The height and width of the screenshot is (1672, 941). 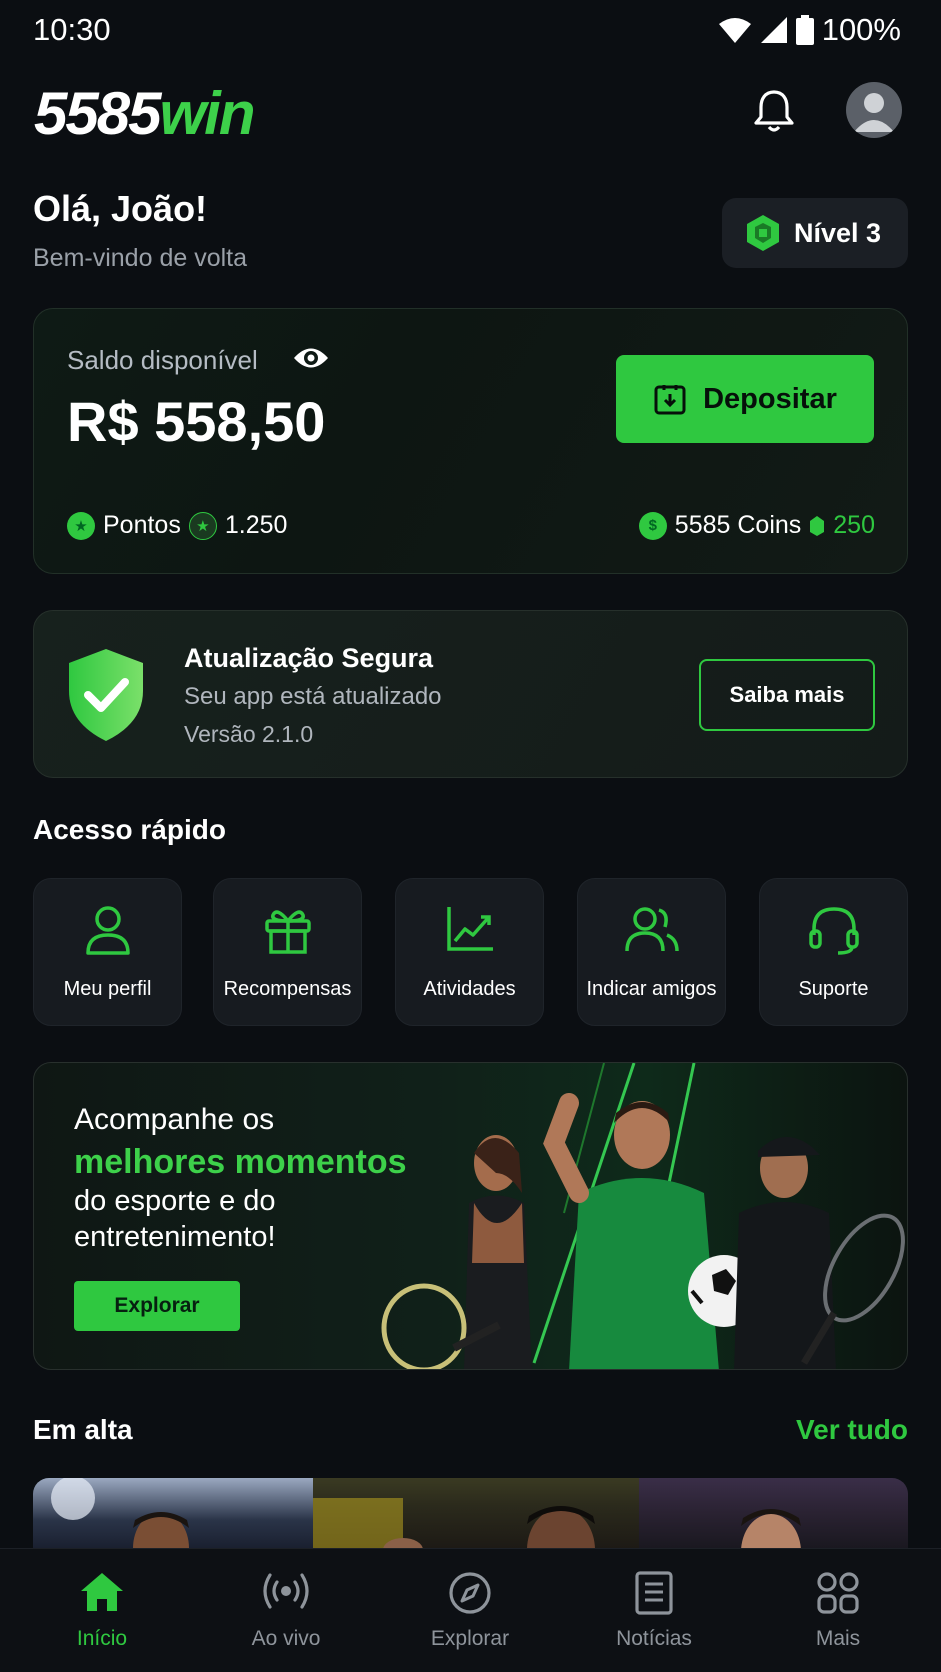 What do you see at coordinates (142, 525) in the screenshot?
I see `points-label: Pontos` at bounding box center [142, 525].